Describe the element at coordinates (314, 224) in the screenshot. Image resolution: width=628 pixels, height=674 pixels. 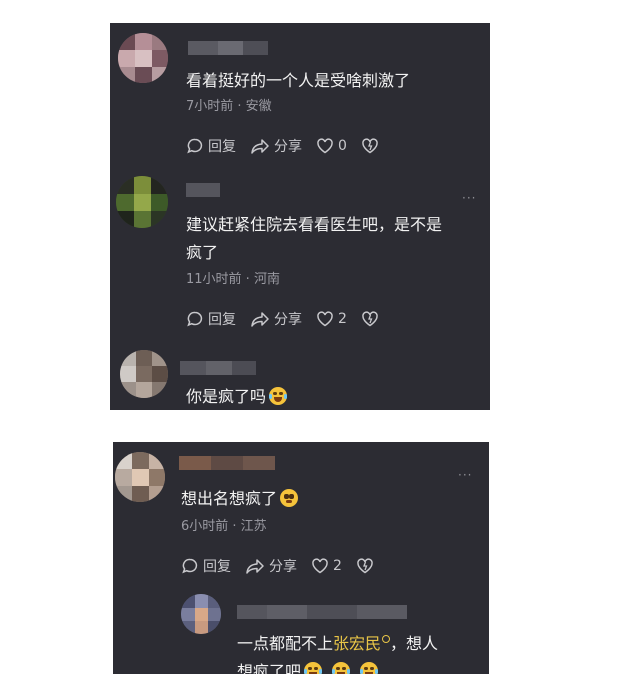
I see `comment-text: 建议赶紧住院去看看医生吧，是不是` at that location.